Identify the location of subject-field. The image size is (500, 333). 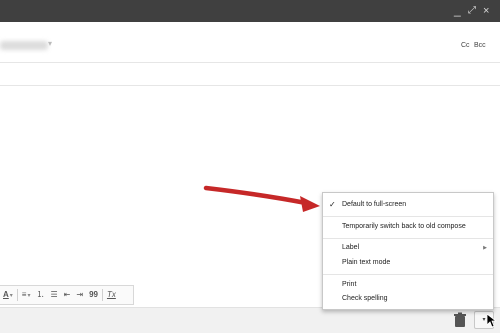
(250, 74).